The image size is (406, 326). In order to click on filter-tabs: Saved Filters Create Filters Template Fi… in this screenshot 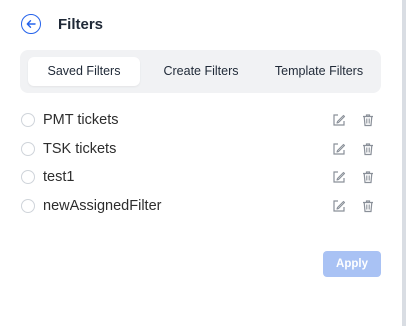, I will do `click(200, 71)`.